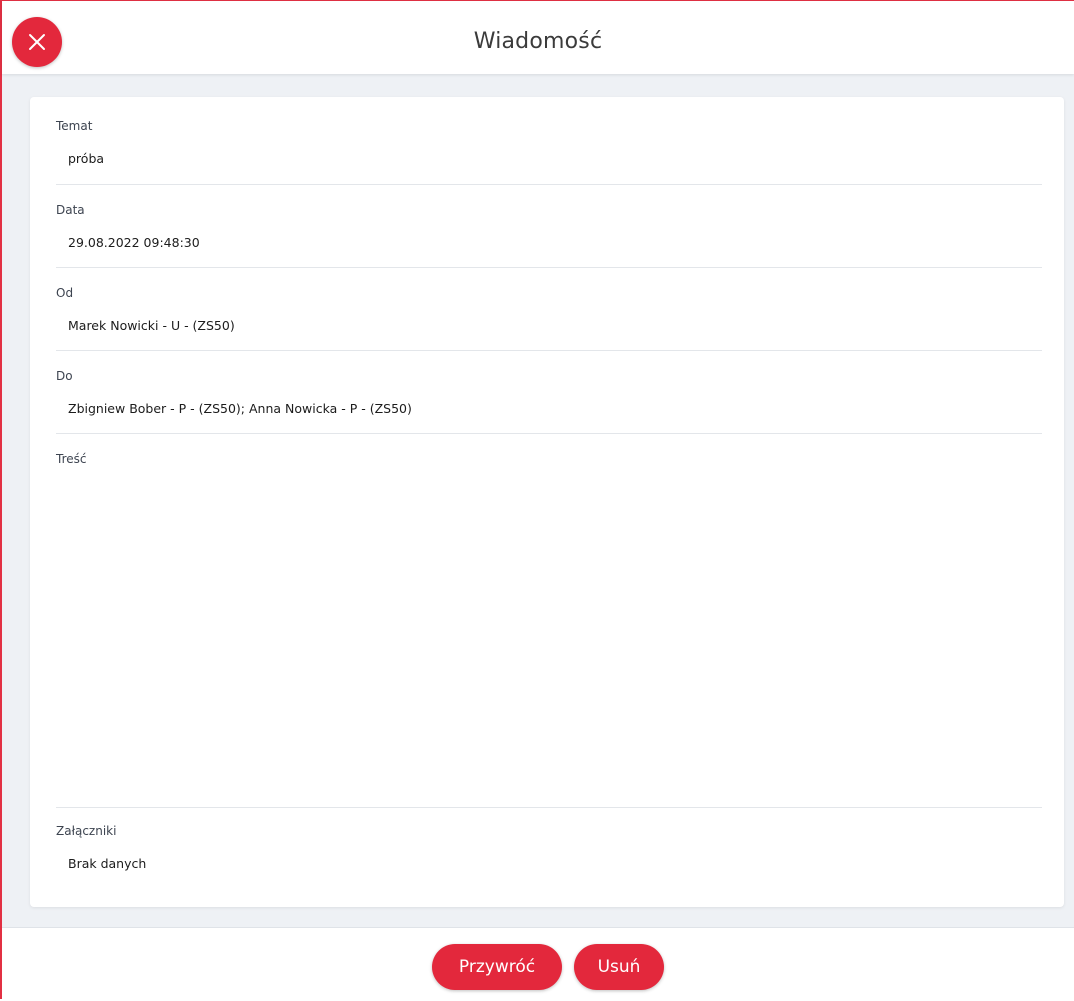 Image resolution: width=1074 pixels, height=1001 pixels. What do you see at coordinates (538, 41) in the screenshot?
I see `dialog-title: Wiadomość` at bounding box center [538, 41].